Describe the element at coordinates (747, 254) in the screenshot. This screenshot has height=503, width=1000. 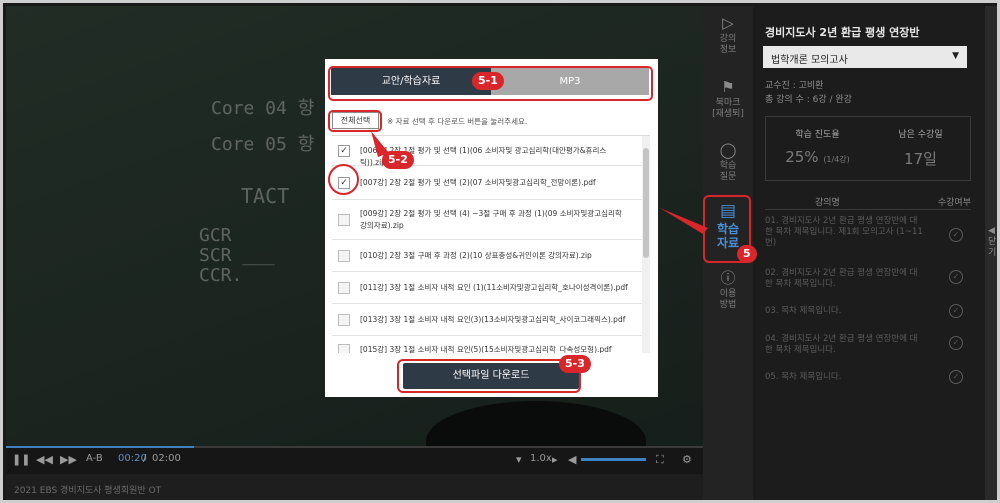
I see `badge-5: 5` at that location.